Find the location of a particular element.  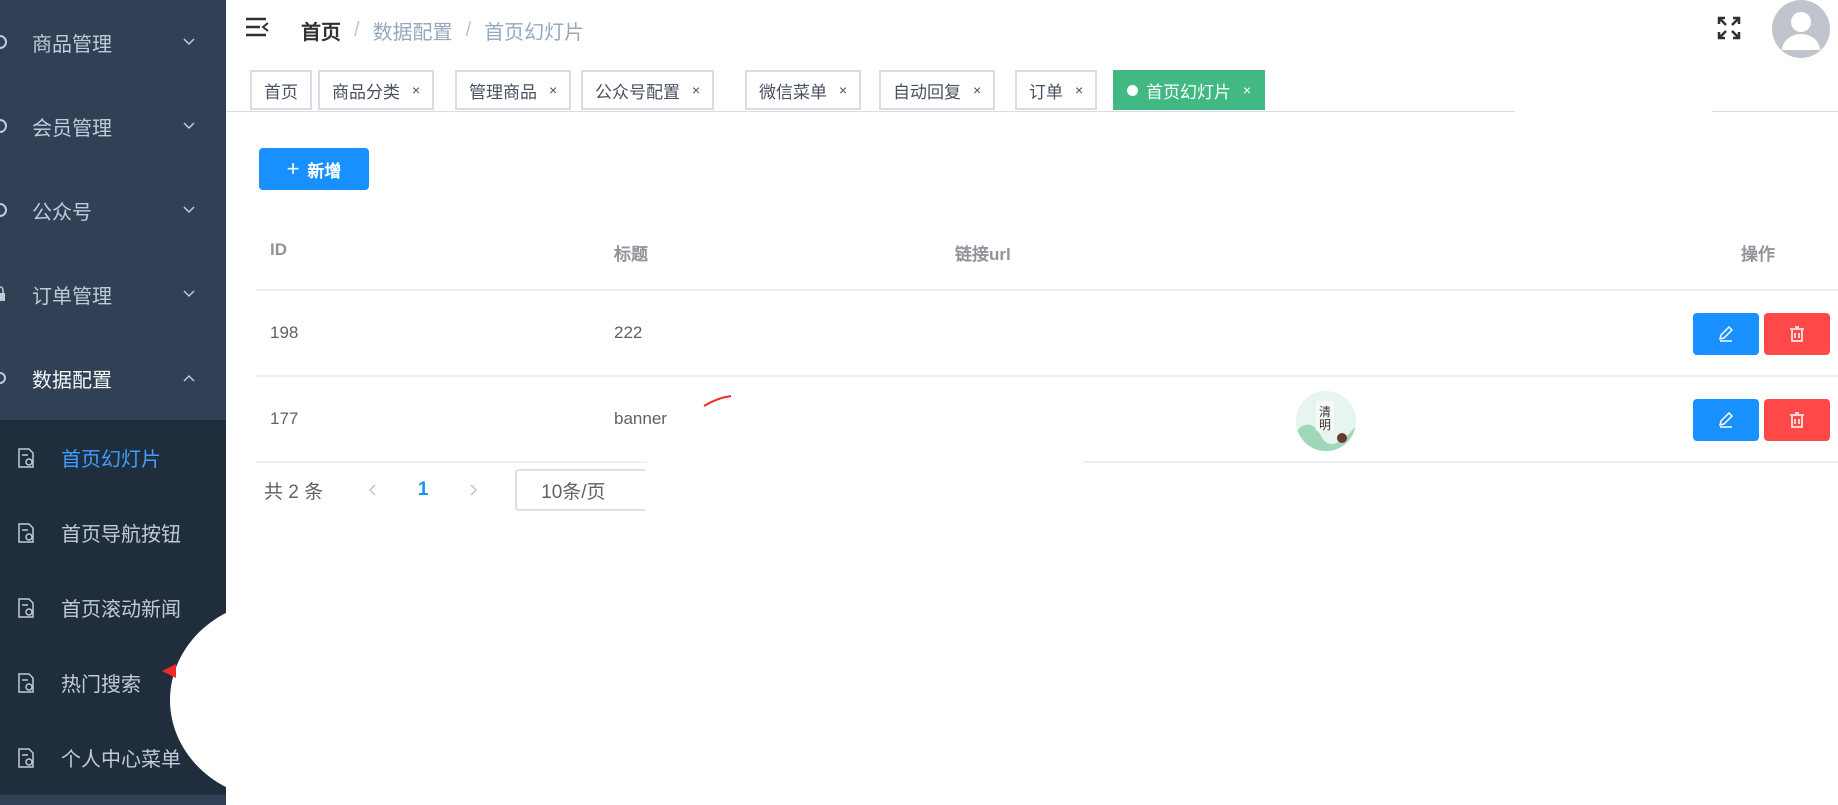

svg-text: 清 is located at coordinates (1325, 412).